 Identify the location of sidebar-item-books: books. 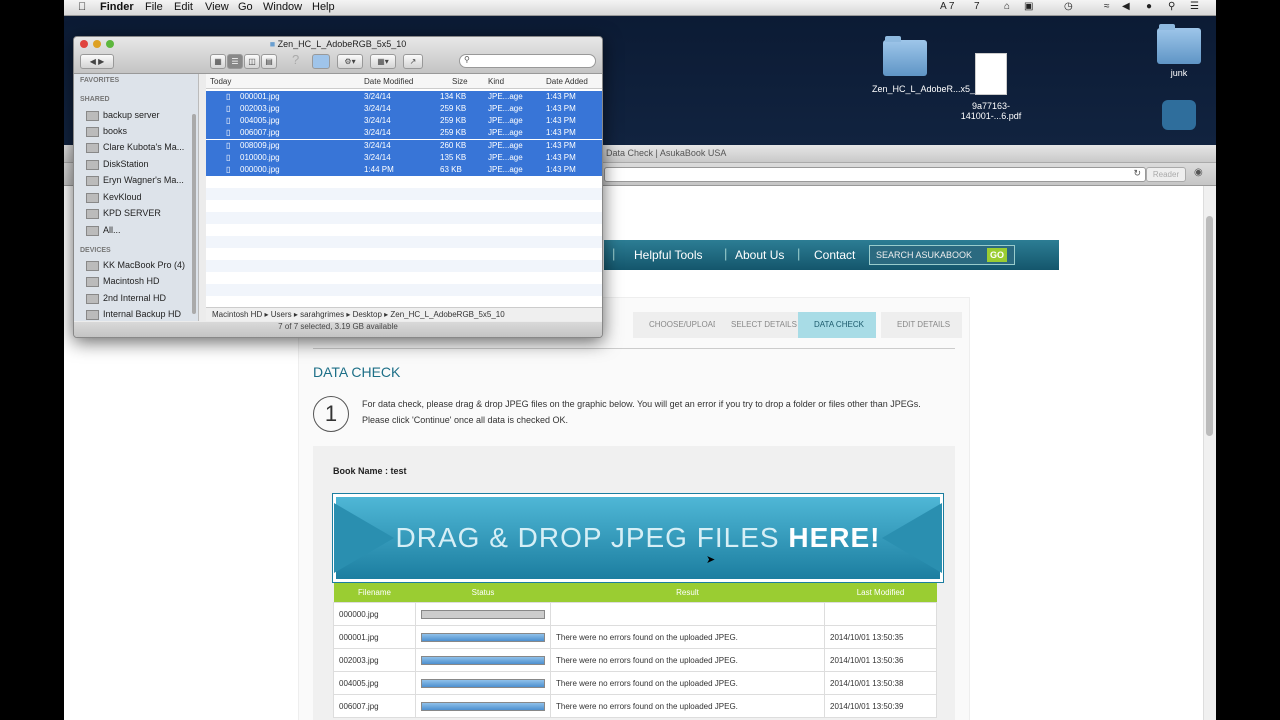
(106, 131).